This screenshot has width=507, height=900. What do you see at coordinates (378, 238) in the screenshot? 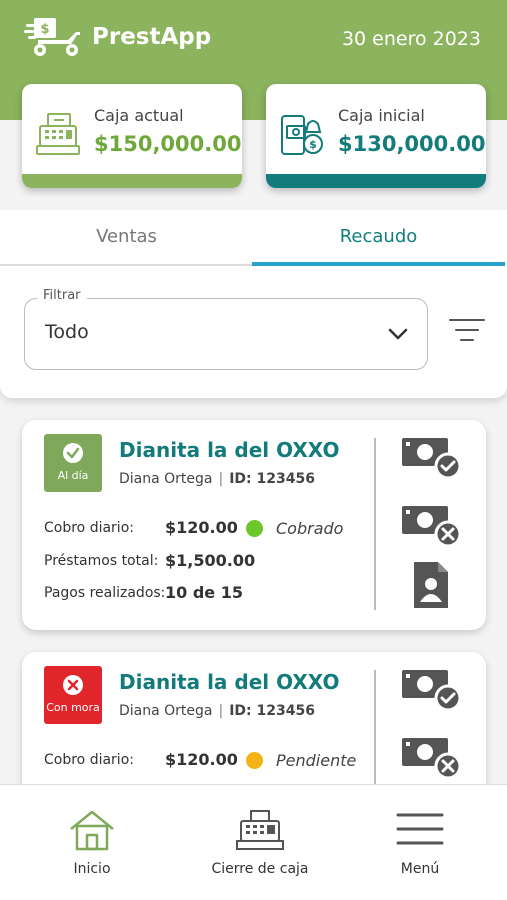
I see `tab-recaudo: Recaudo` at bounding box center [378, 238].